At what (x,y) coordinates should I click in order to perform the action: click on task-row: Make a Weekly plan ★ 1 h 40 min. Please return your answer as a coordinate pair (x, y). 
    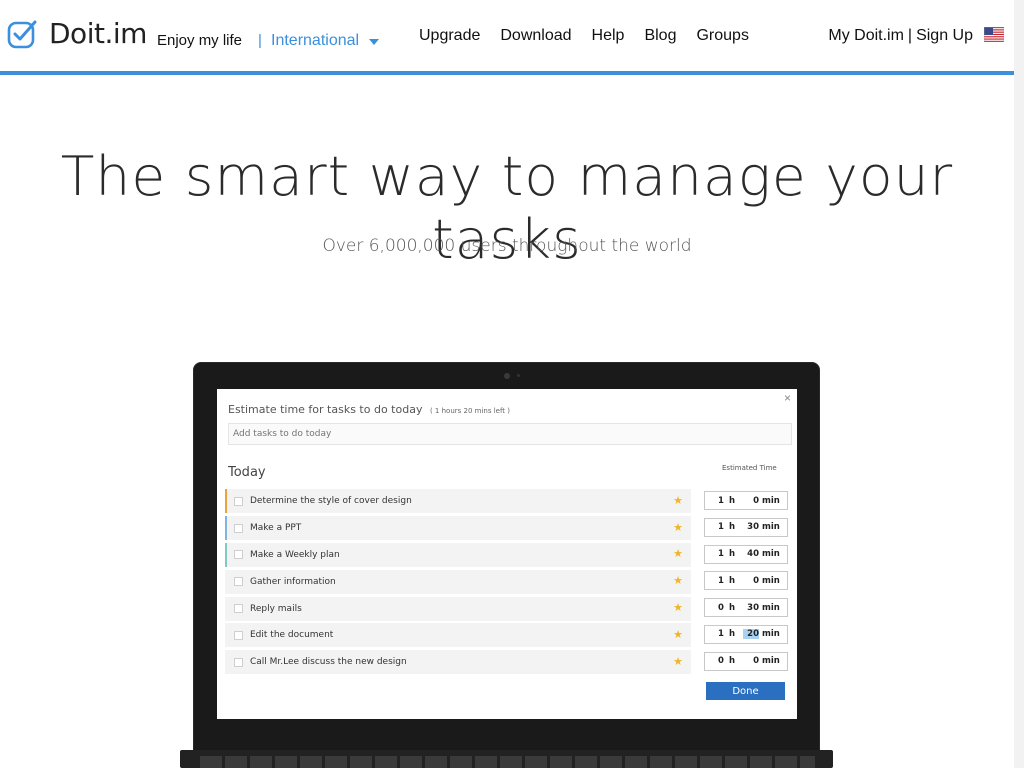
    Looking at the image, I should click on (508, 555).